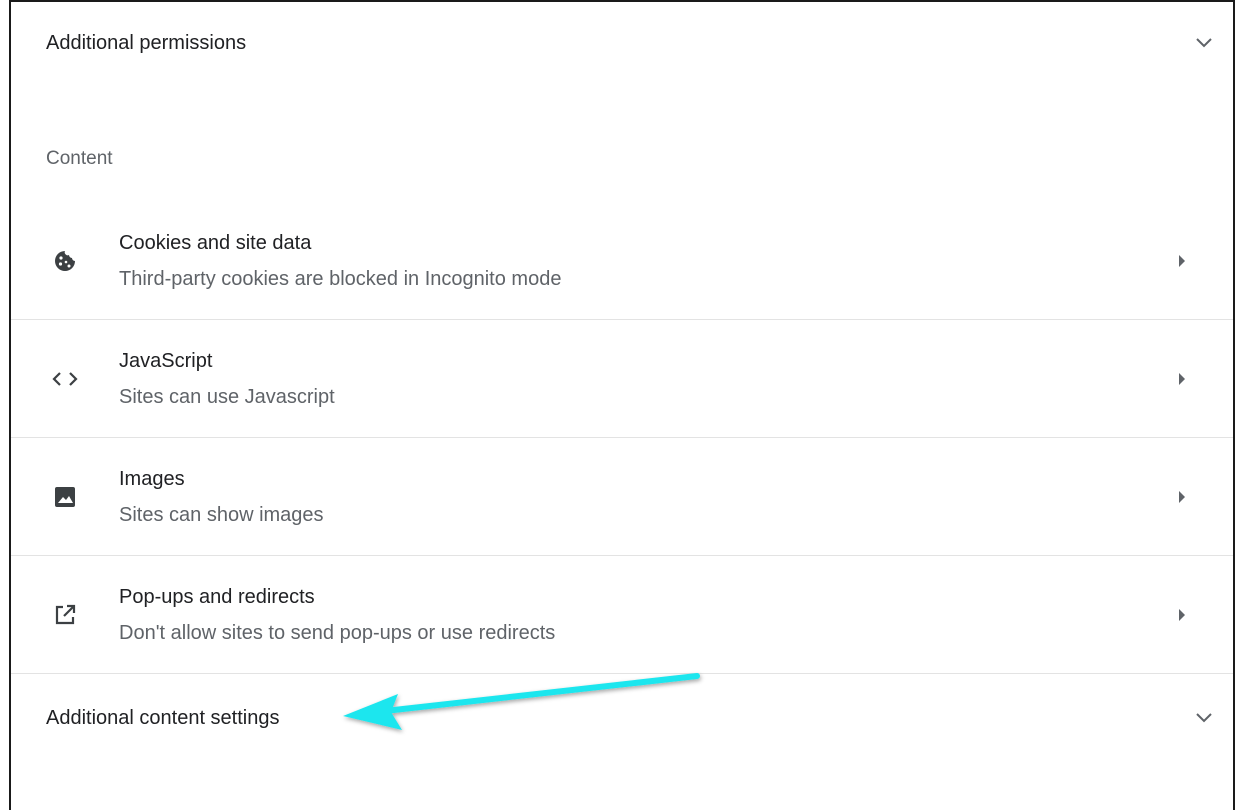  I want to click on code-icon, so click(65, 379).